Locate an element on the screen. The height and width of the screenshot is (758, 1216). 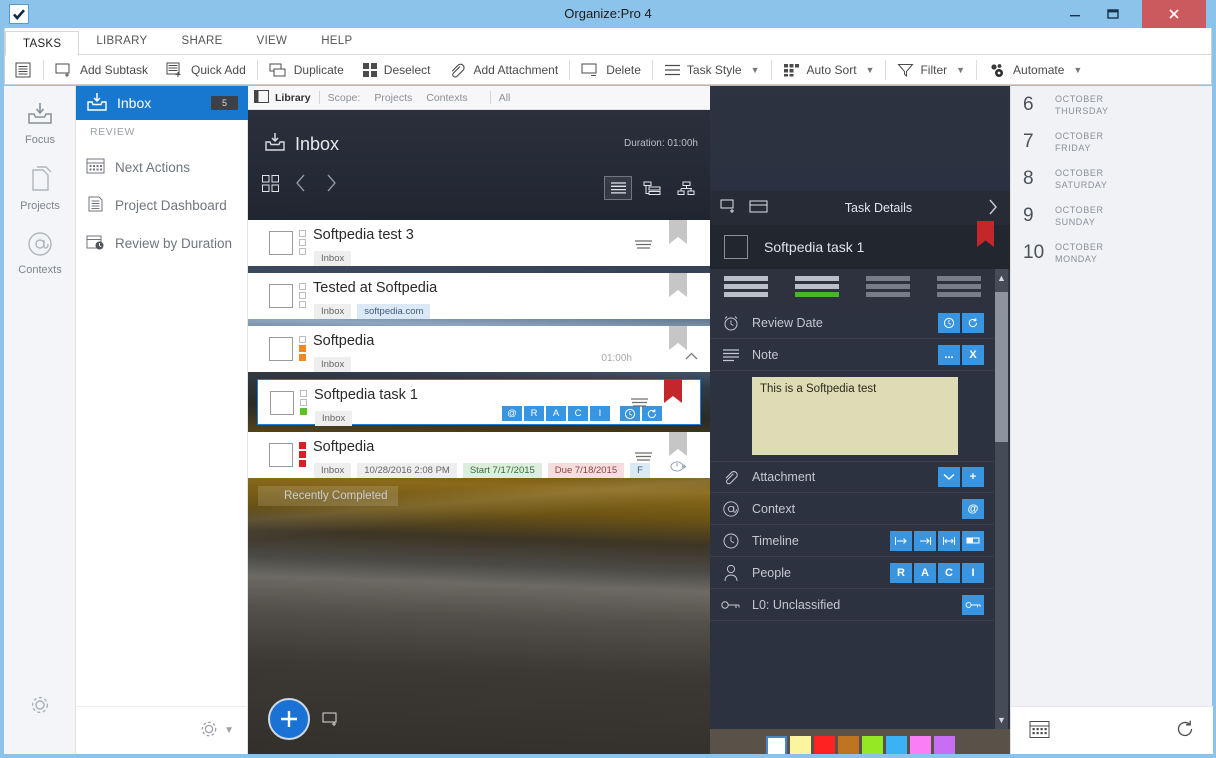
add-task-button is located at coordinates (289, 719).